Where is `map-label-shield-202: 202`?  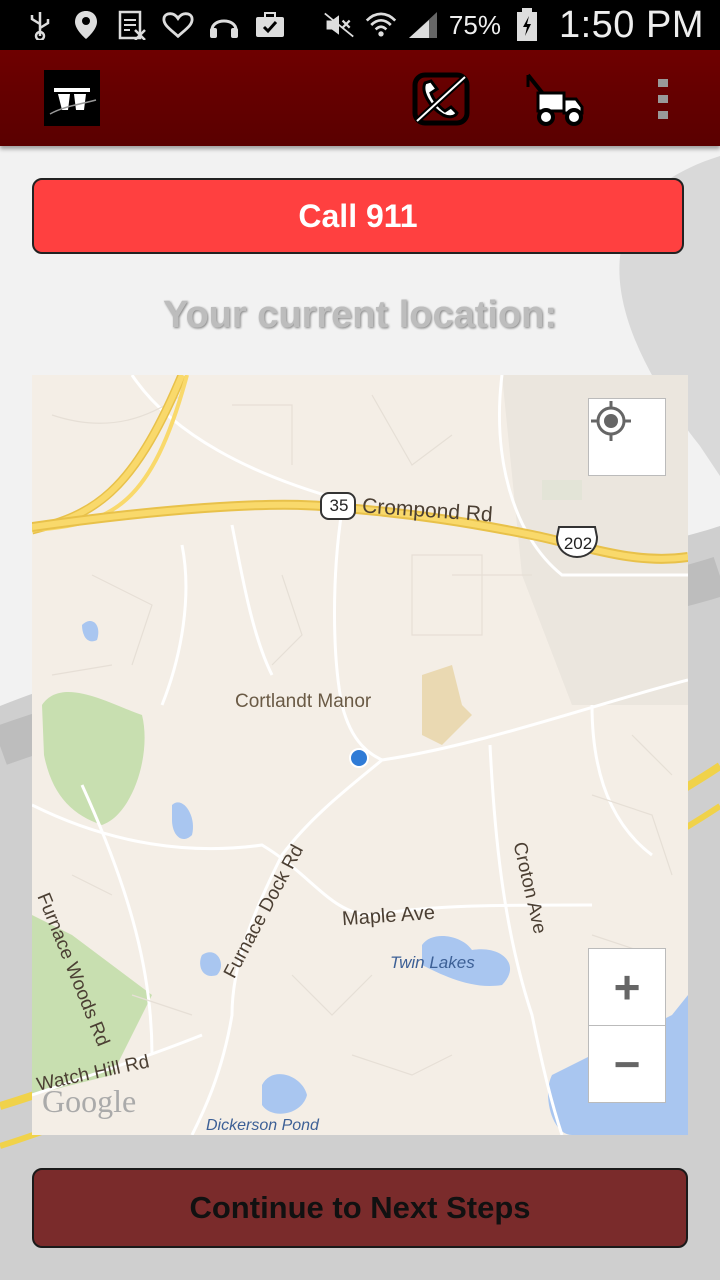
map-label-shield-202: 202 is located at coordinates (578, 543).